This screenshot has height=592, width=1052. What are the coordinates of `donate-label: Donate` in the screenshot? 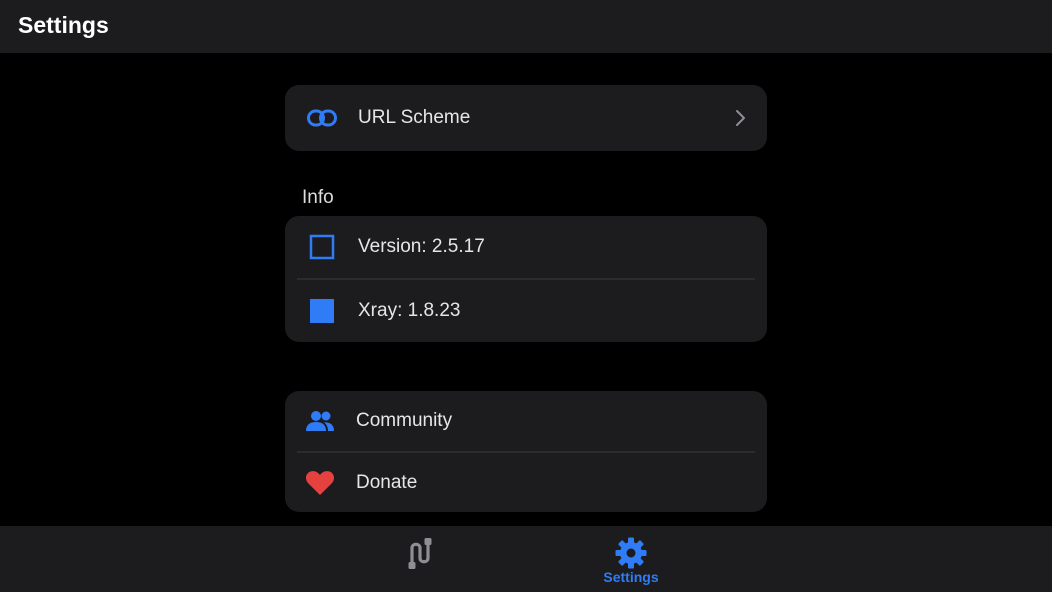 It's located at (387, 482).